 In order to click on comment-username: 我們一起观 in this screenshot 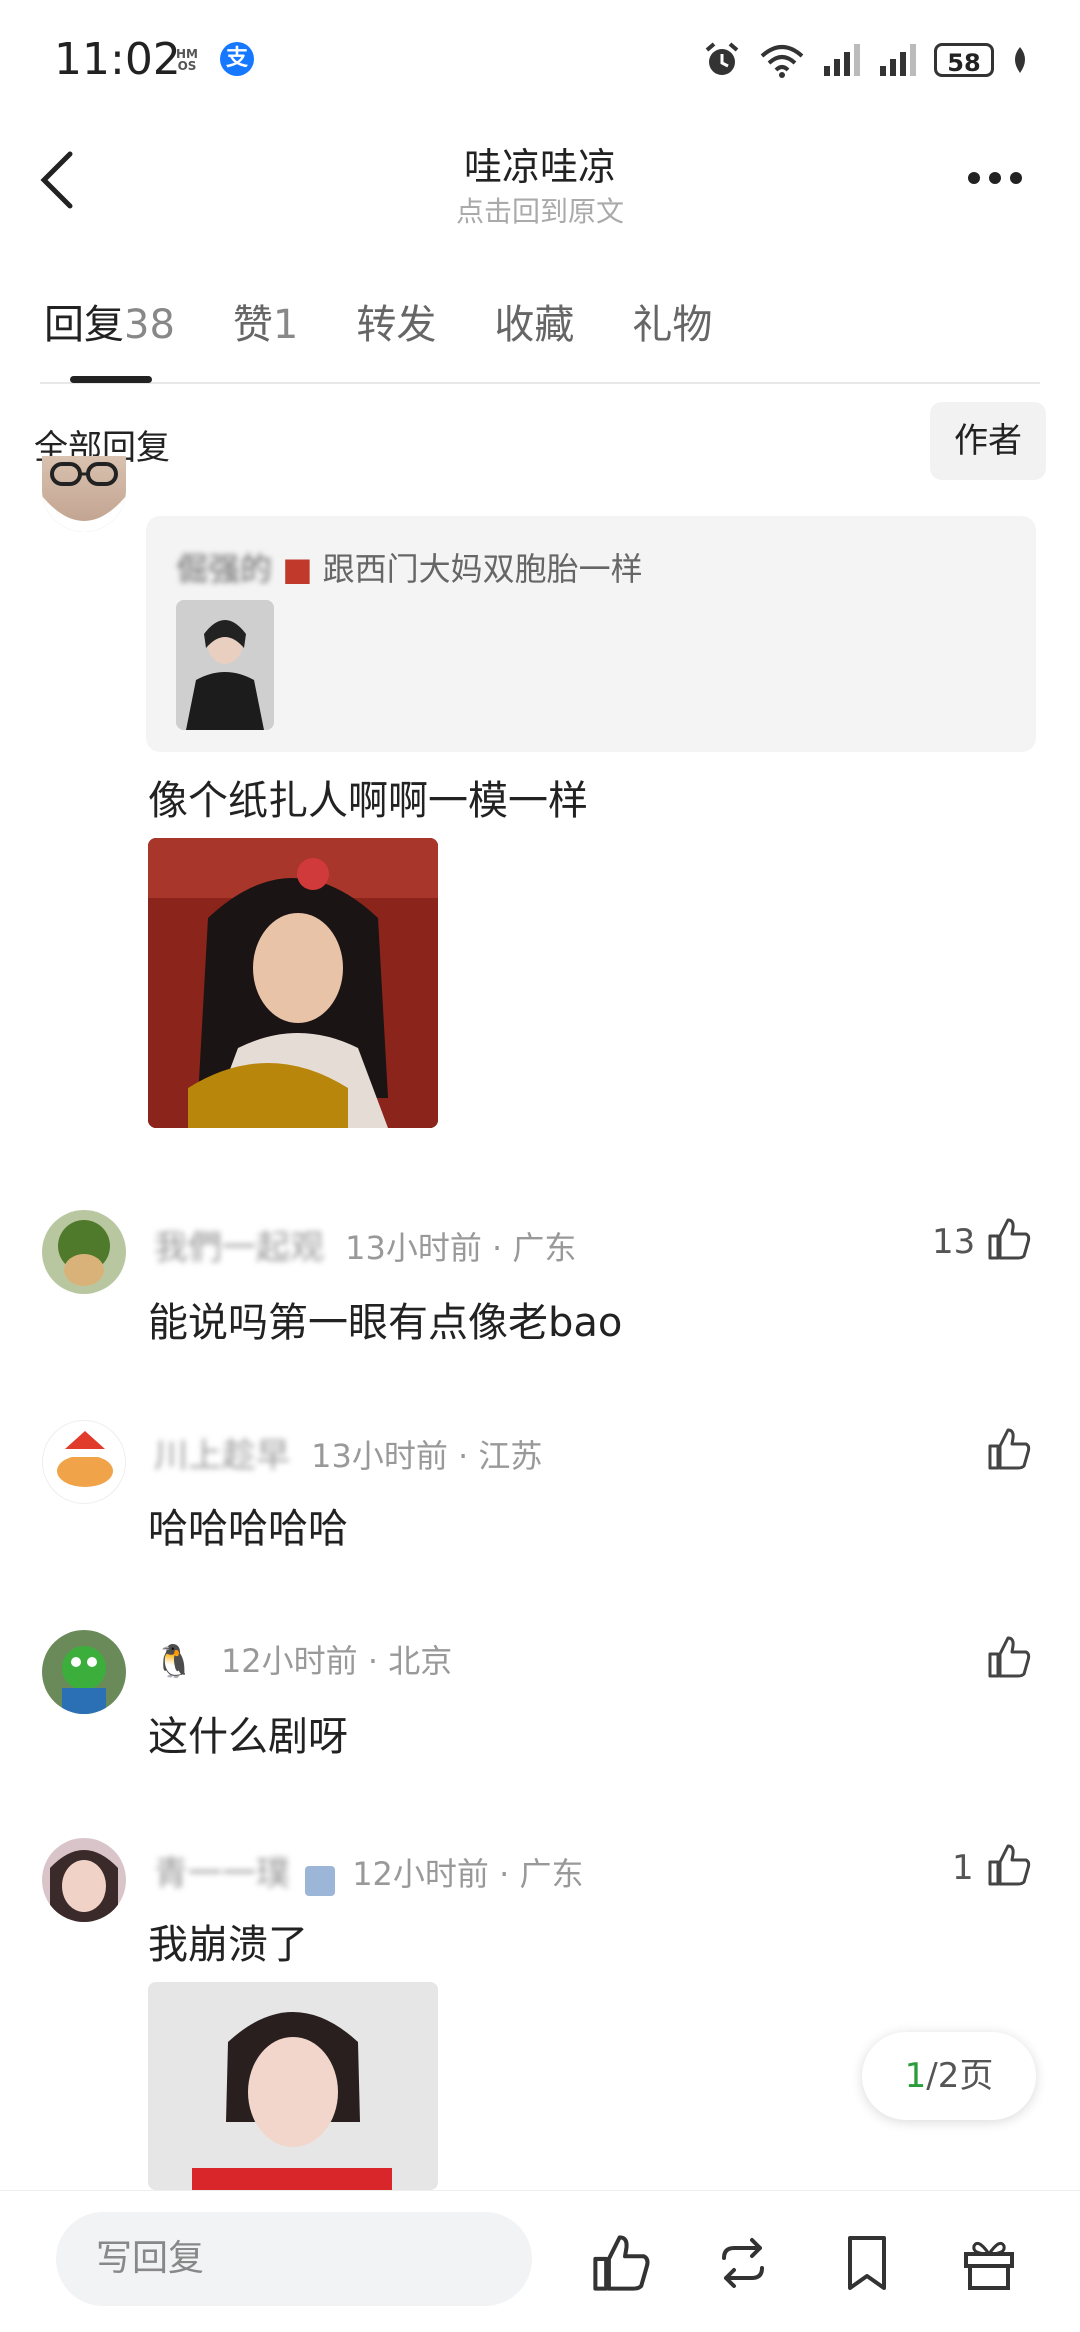, I will do `click(239, 1248)`.